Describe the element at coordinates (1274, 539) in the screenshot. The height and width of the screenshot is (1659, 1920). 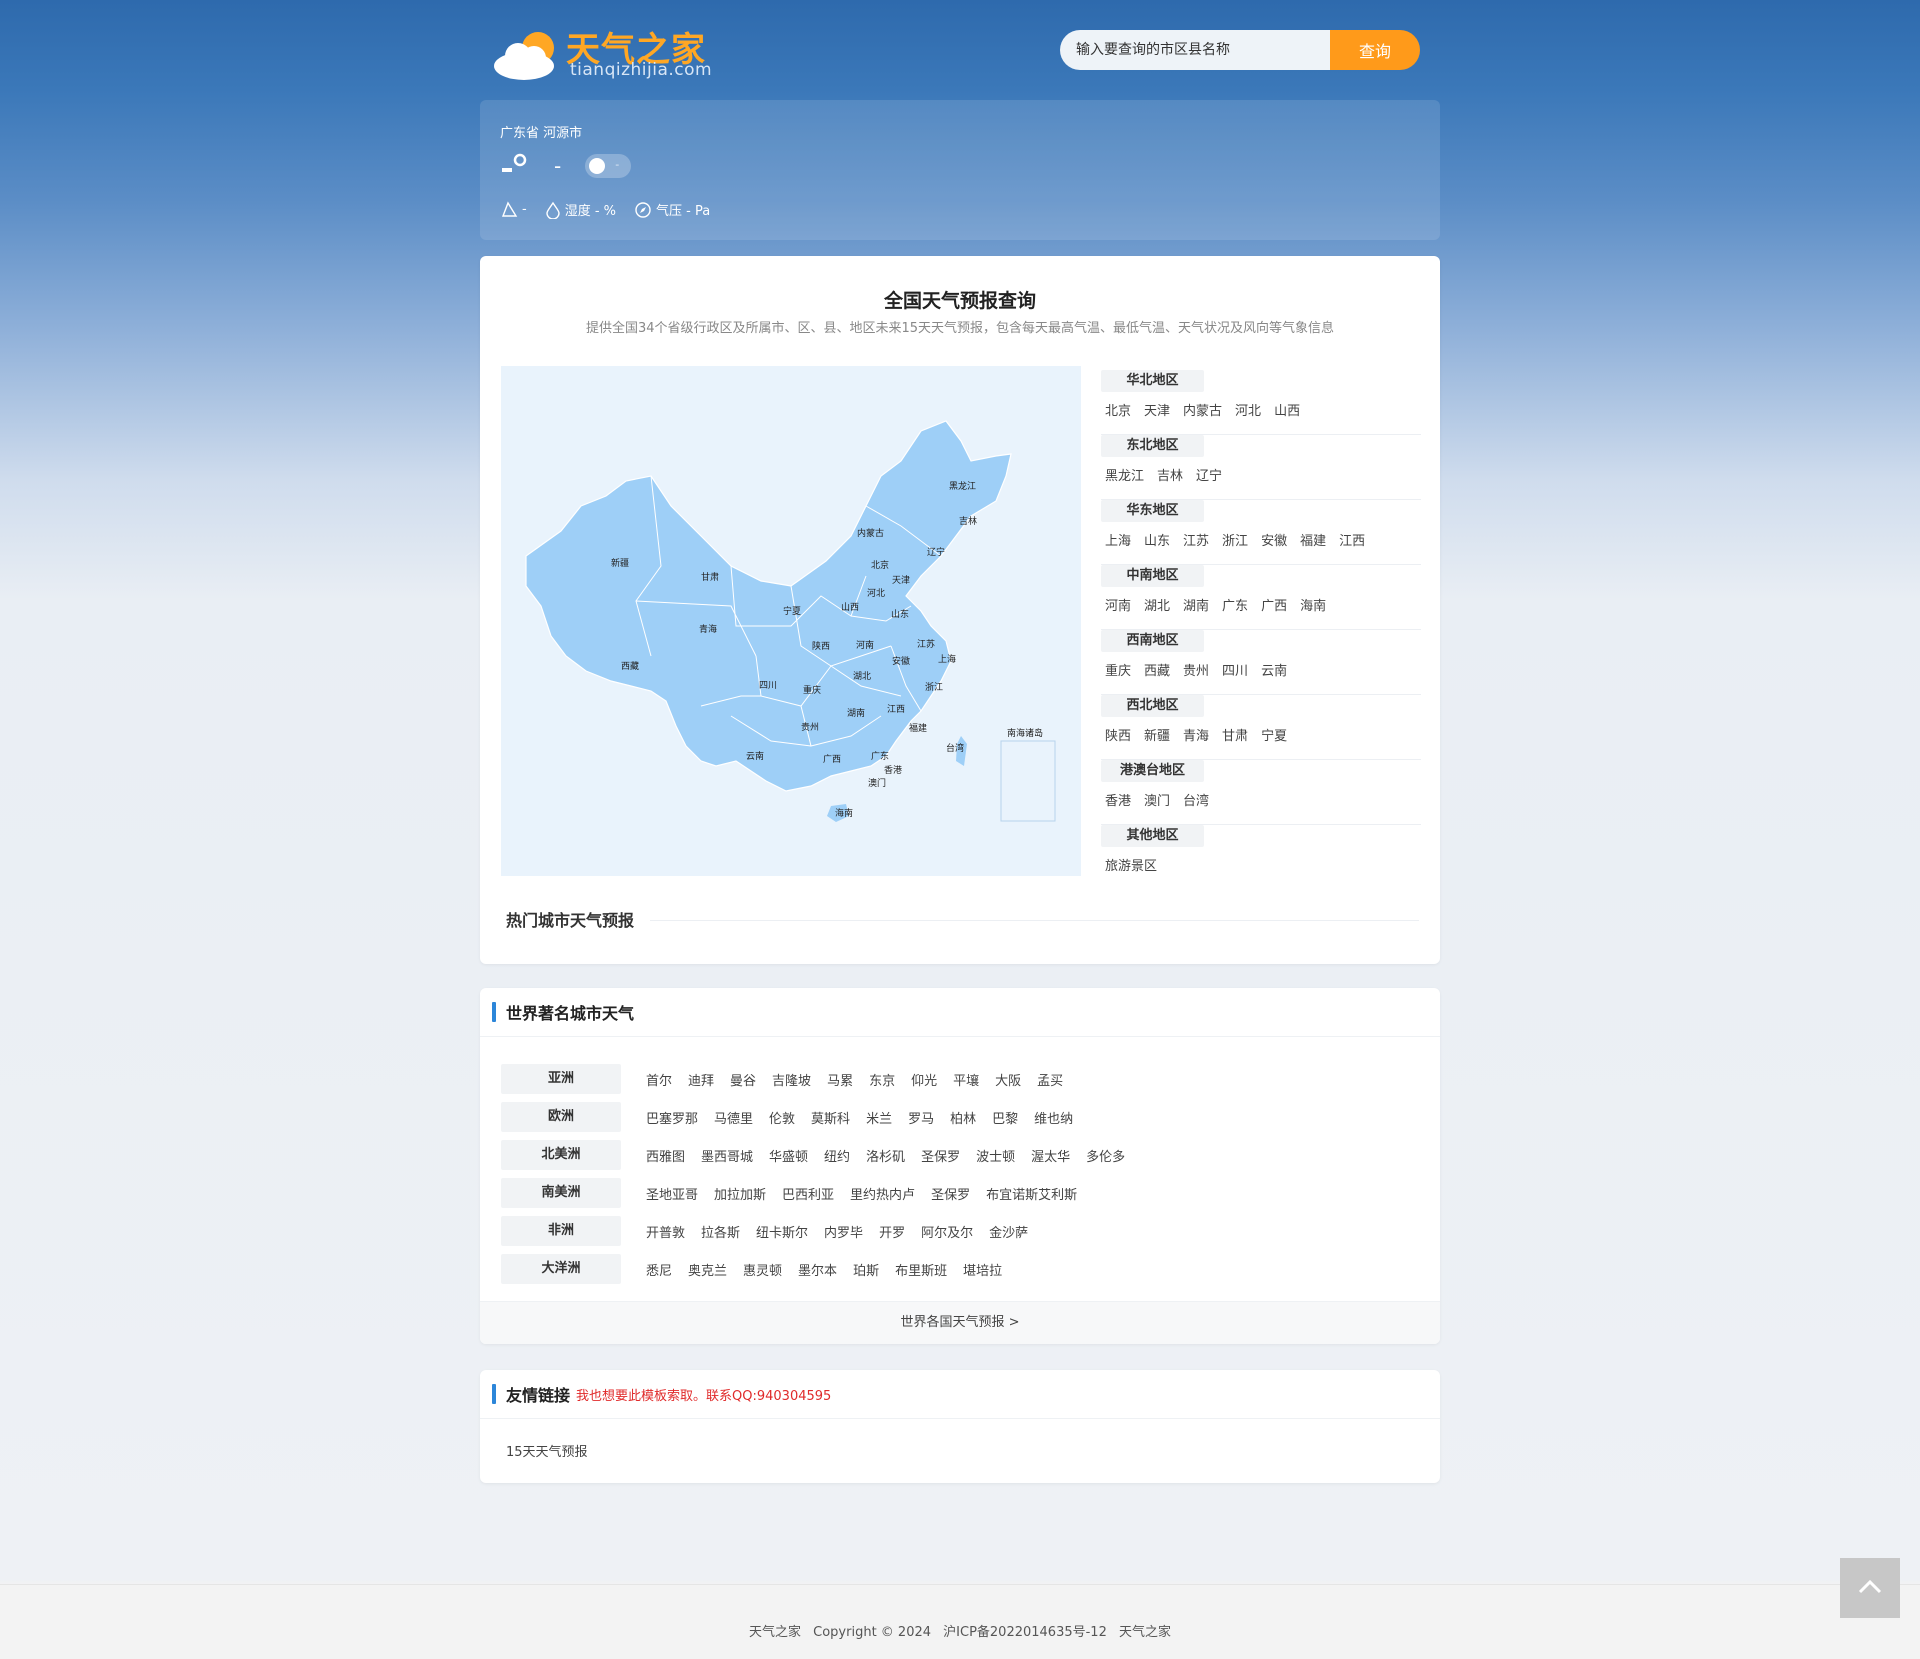
I see `city-link: 安徽` at that location.